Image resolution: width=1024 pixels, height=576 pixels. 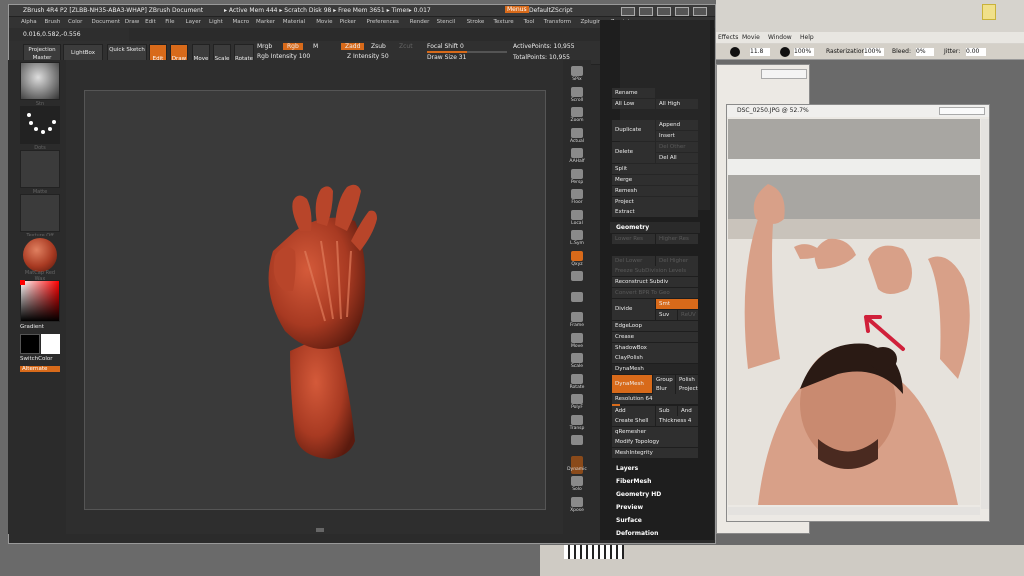 I want to click on deformation-section: Deformation, so click(x=634, y=533).